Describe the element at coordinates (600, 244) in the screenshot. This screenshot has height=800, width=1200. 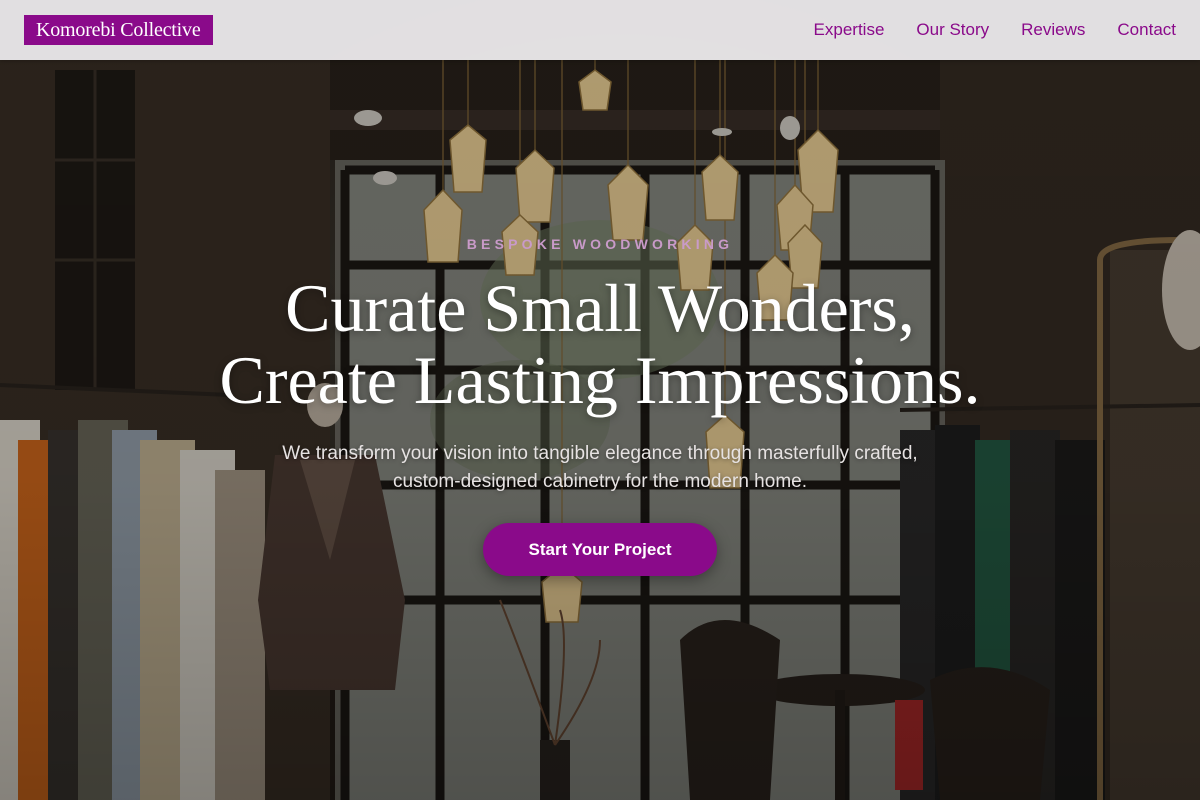
I see `hero-eyebrow: BESPOKE WOODWORKING` at that location.